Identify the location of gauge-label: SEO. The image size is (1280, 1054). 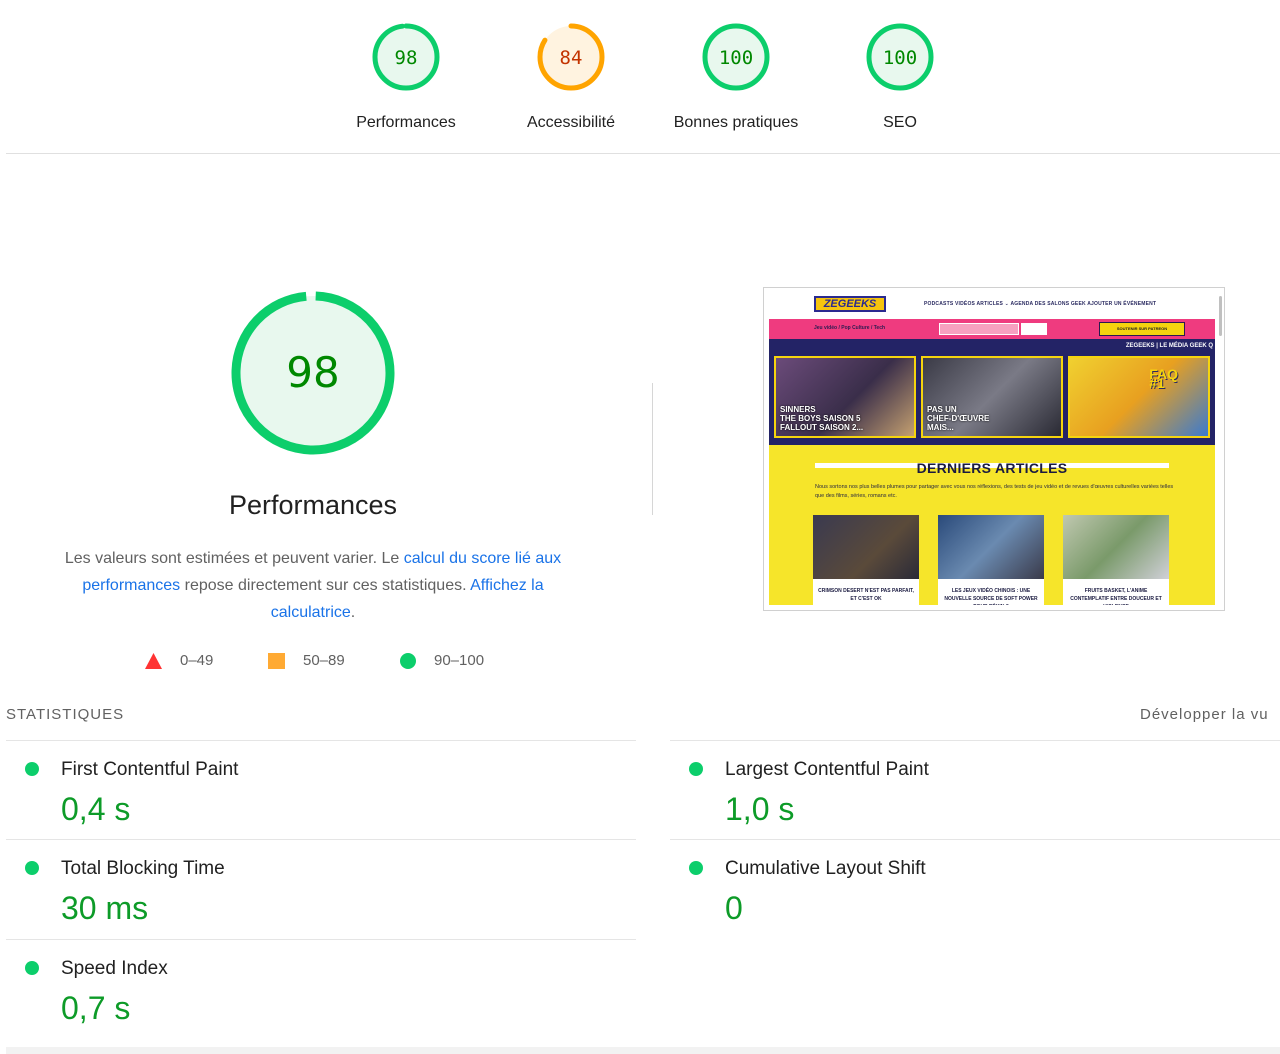
(900, 122).